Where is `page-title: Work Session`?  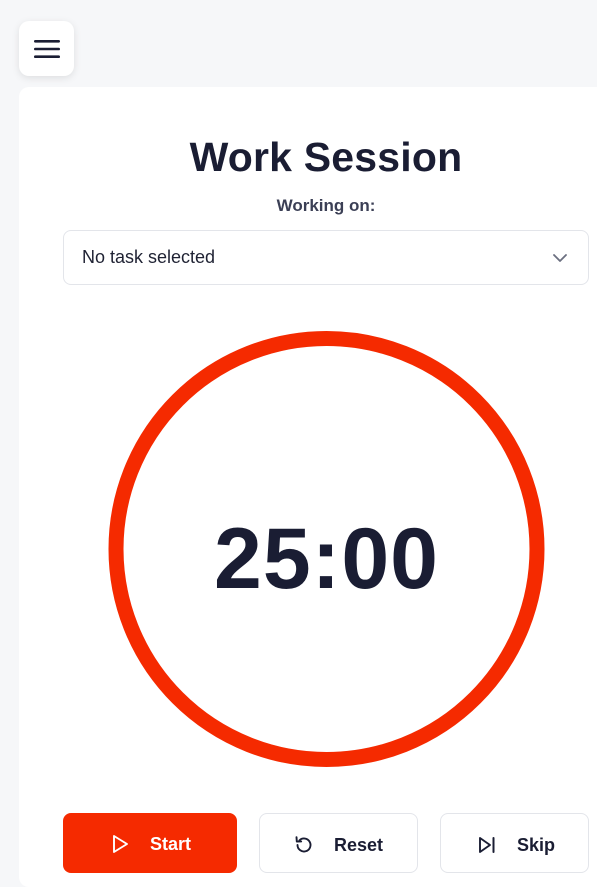 page-title: Work Session is located at coordinates (326, 157).